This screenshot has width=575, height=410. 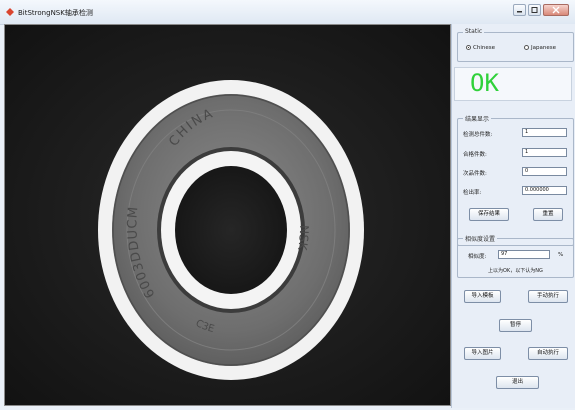 What do you see at coordinates (489, 214) in the screenshot?
I see `save-results-button: 保存结果` at bounding box center [489, 214].